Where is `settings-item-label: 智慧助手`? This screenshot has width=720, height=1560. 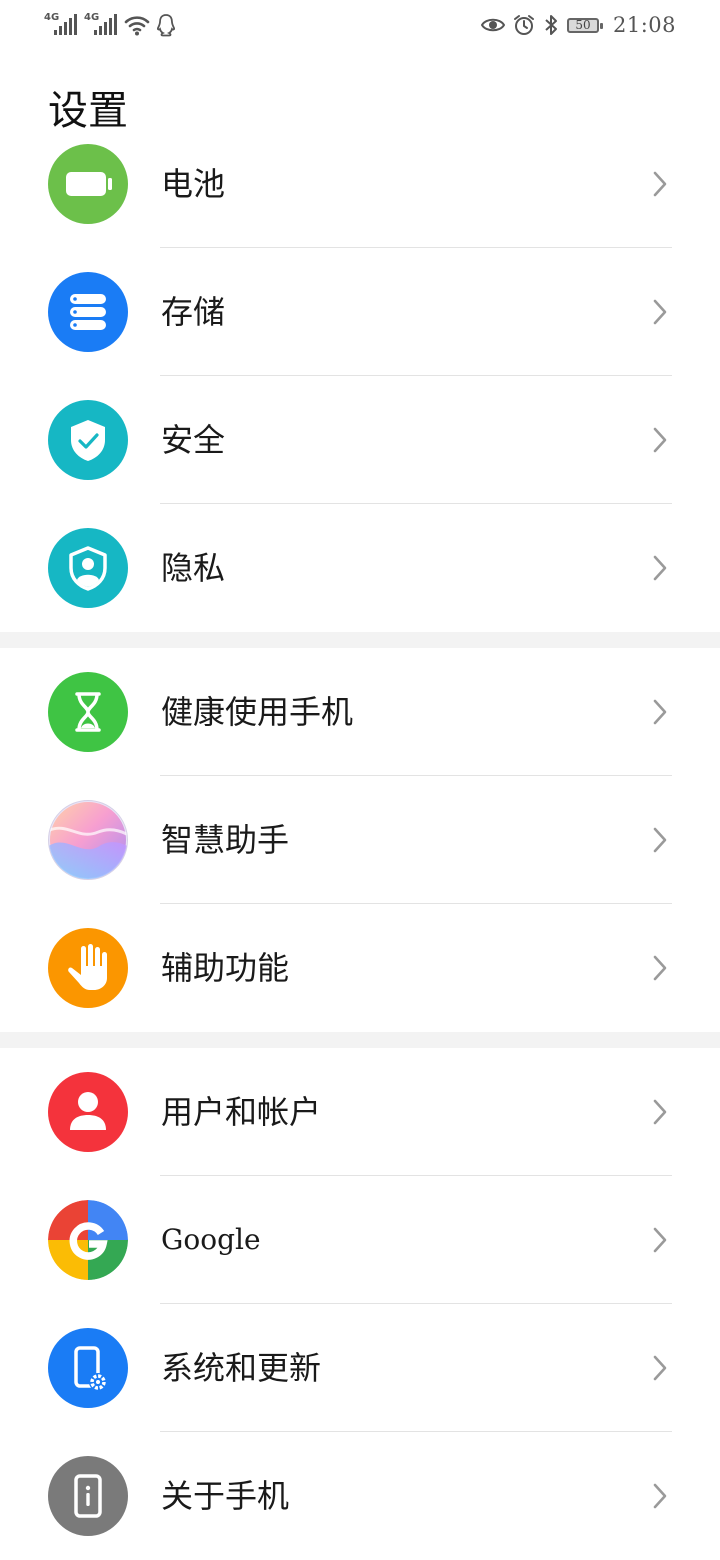 settings-item-label: 智慧助手 is located at coordinates (225, 840).